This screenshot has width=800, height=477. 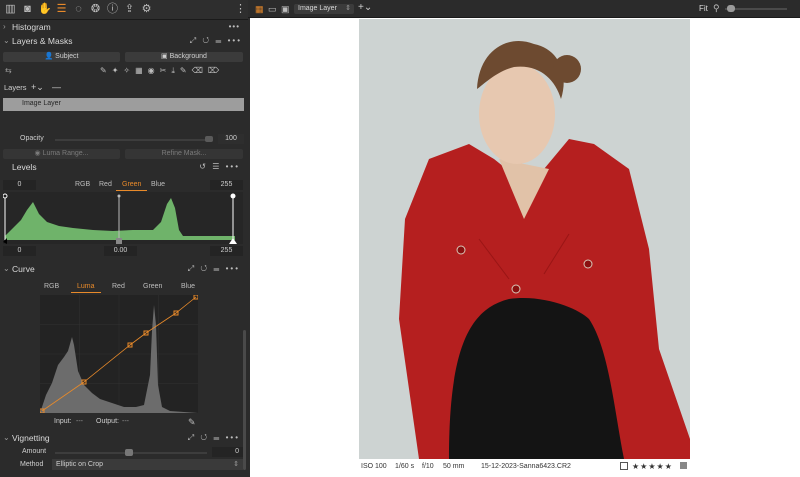 What do you see at coordinates (624, 466) in the screenshot?
I see `select-checkbox` at bounding box center [624, 466].